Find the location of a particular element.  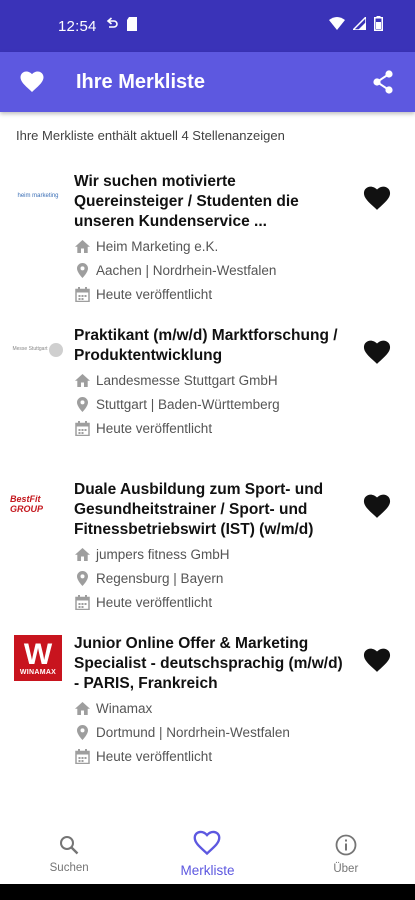

status-left: 12:54 is located at coordinates (98, 26).